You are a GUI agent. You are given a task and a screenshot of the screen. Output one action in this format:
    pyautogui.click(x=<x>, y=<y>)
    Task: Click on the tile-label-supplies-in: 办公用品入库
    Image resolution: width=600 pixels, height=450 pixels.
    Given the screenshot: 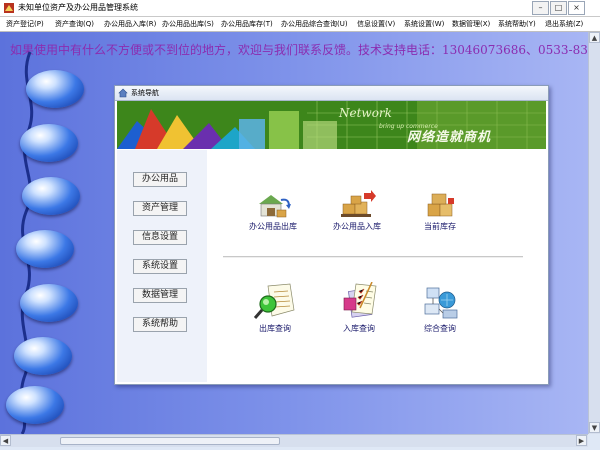 What is the action you would take?
    pyautogui.click(x=357, y=226)
    